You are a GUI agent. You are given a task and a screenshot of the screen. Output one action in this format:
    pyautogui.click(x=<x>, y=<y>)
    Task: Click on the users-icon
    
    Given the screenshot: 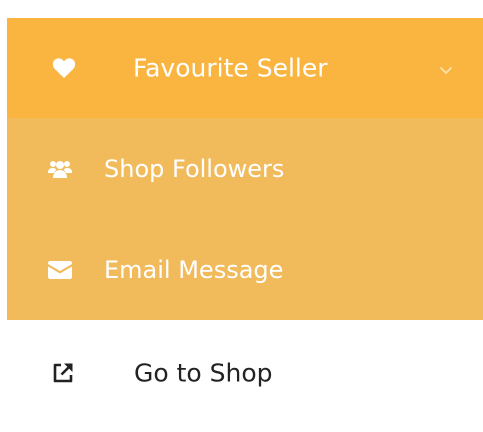 What is the action you would take?
    pyautogui.click(x=60, y=169)
    